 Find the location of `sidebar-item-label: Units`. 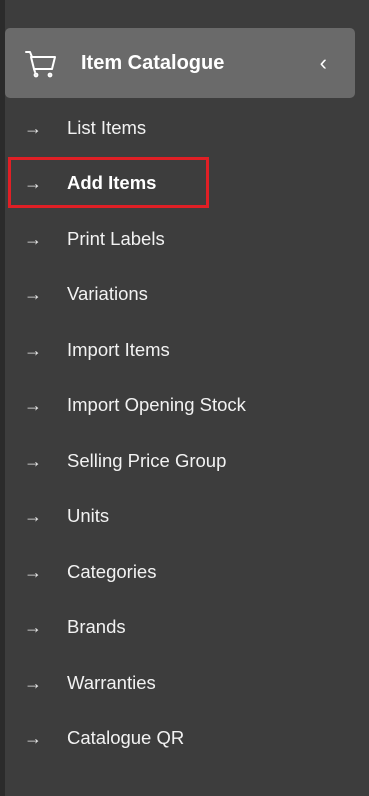

sidebar-item-label: Units is located at coordinates (88, 516).